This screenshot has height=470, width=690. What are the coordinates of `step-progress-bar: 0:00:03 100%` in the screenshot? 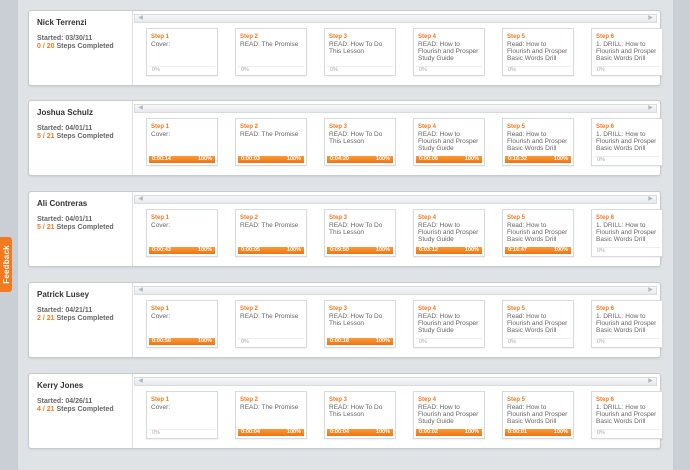 It's located at (271, 159).